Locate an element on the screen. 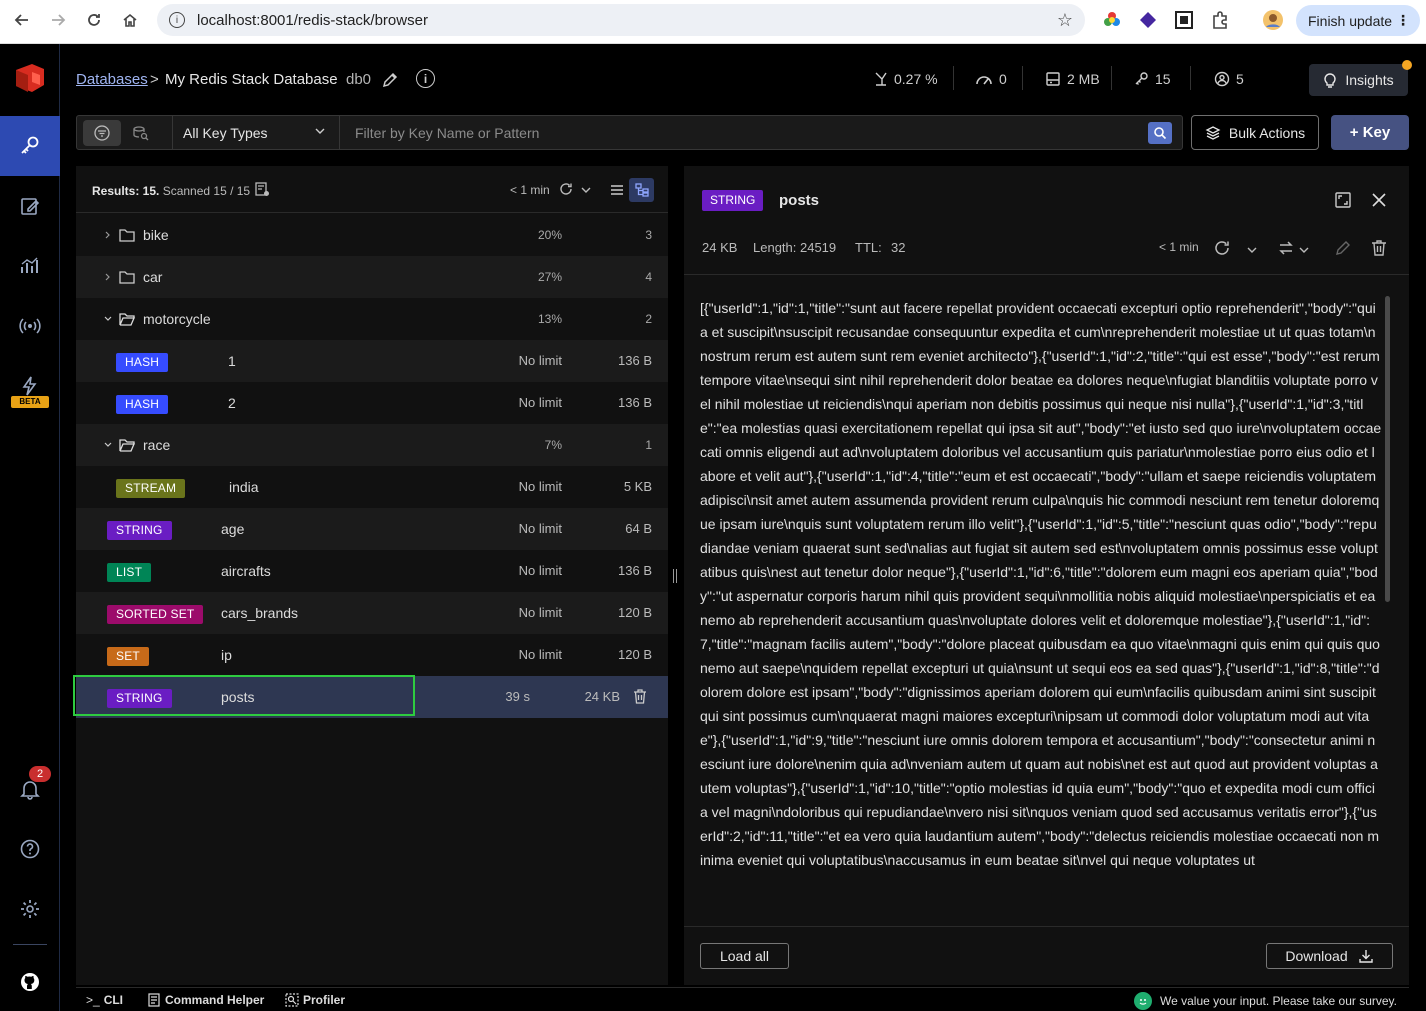 The height and width of the screenshot is (1011, 1426). list-view-toggle is located at coordinates (616, 190).